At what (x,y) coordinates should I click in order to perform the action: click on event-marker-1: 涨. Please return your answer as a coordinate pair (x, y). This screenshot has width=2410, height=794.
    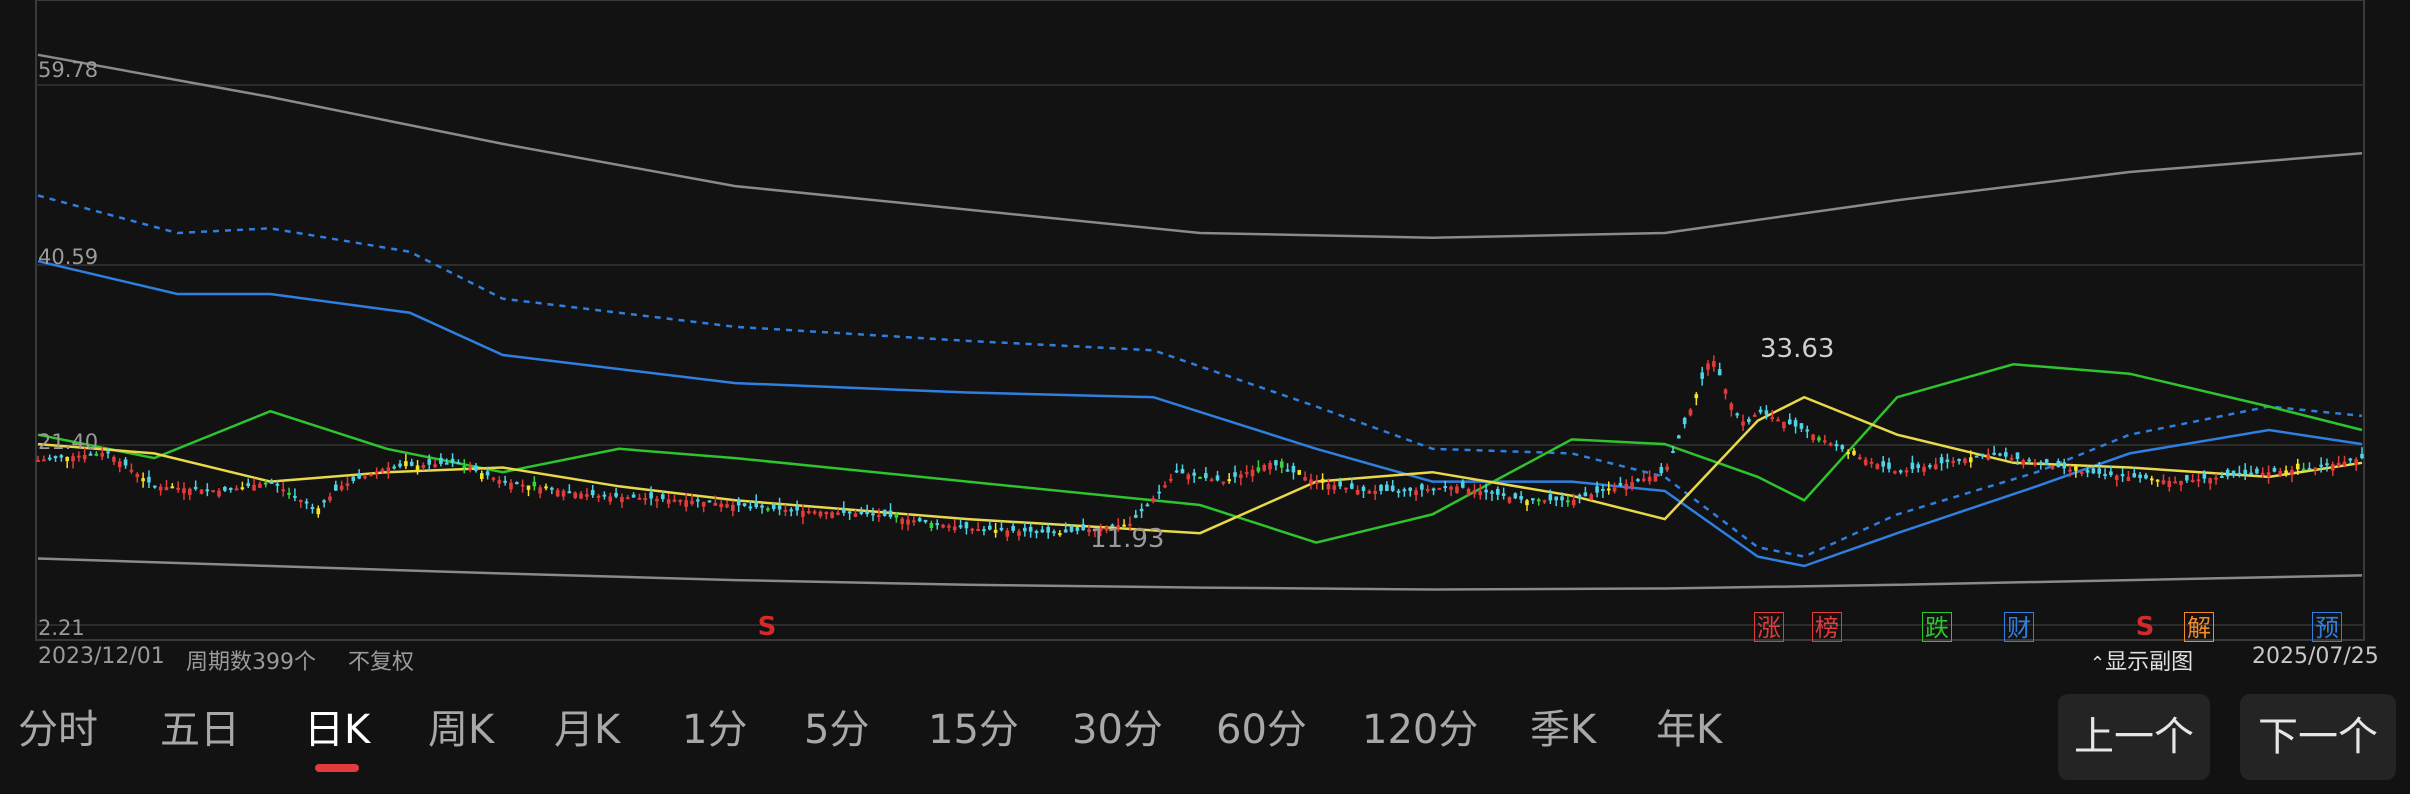
    Looking at the image, I should click on (1769, 627).